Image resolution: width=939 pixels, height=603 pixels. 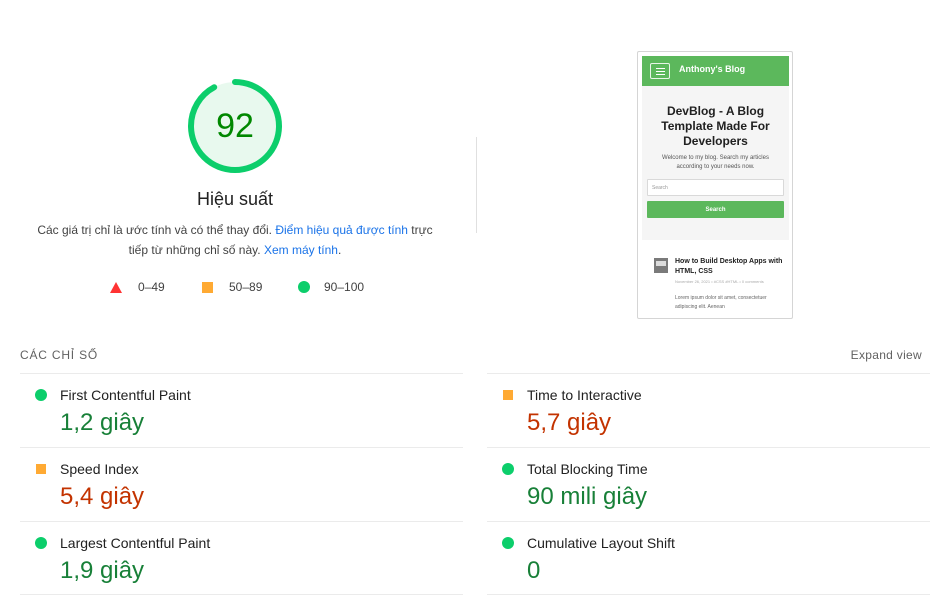 I want to click on vertical-divider, so click(x=476, y=185).